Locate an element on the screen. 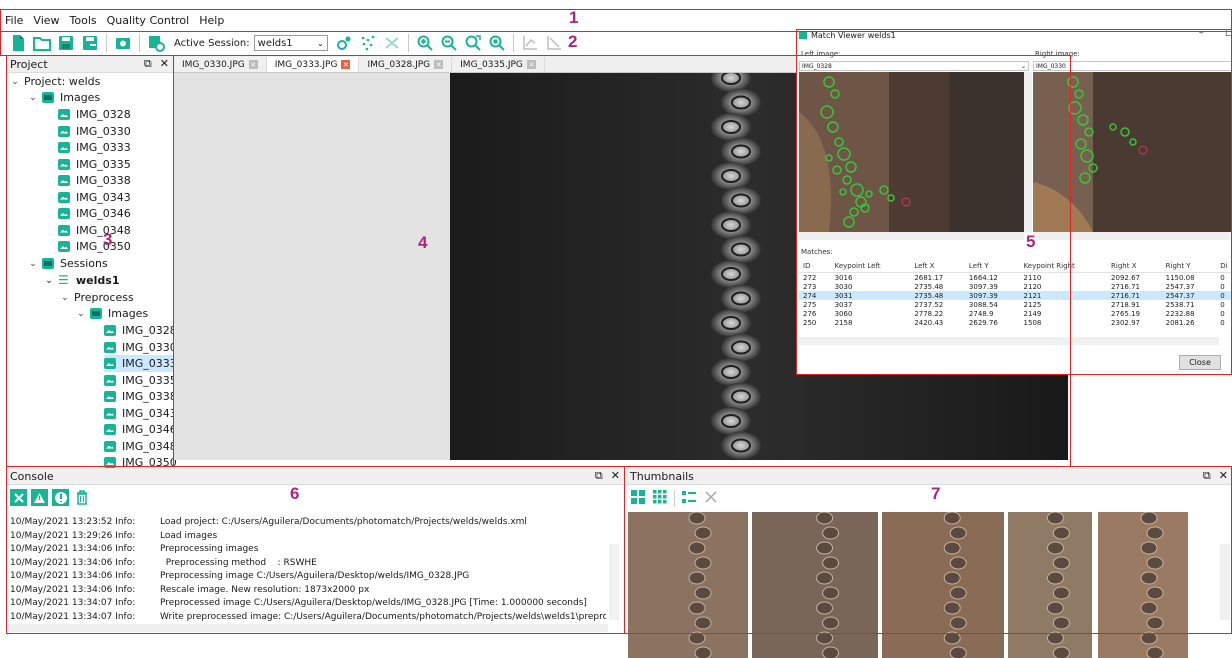 This screenshot has width=1232, height=658. region-outline-toolbar is located at coordinates (398, 43).